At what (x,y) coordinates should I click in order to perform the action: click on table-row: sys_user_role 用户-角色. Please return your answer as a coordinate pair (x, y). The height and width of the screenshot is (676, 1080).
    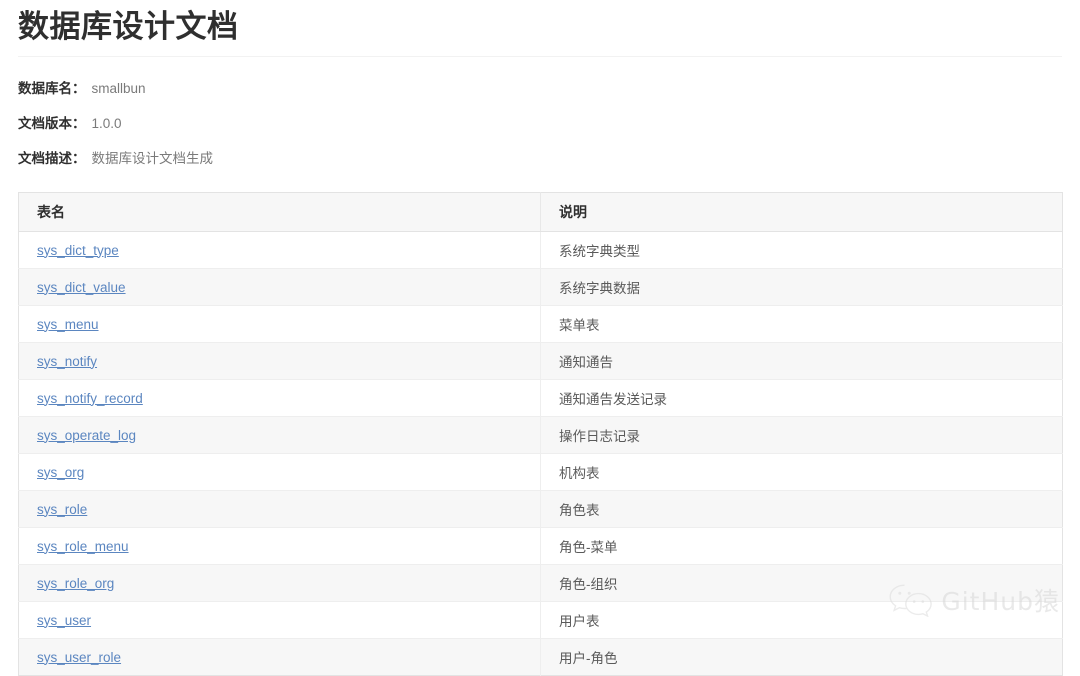
    Looking at the image, I should click on (540, 657).